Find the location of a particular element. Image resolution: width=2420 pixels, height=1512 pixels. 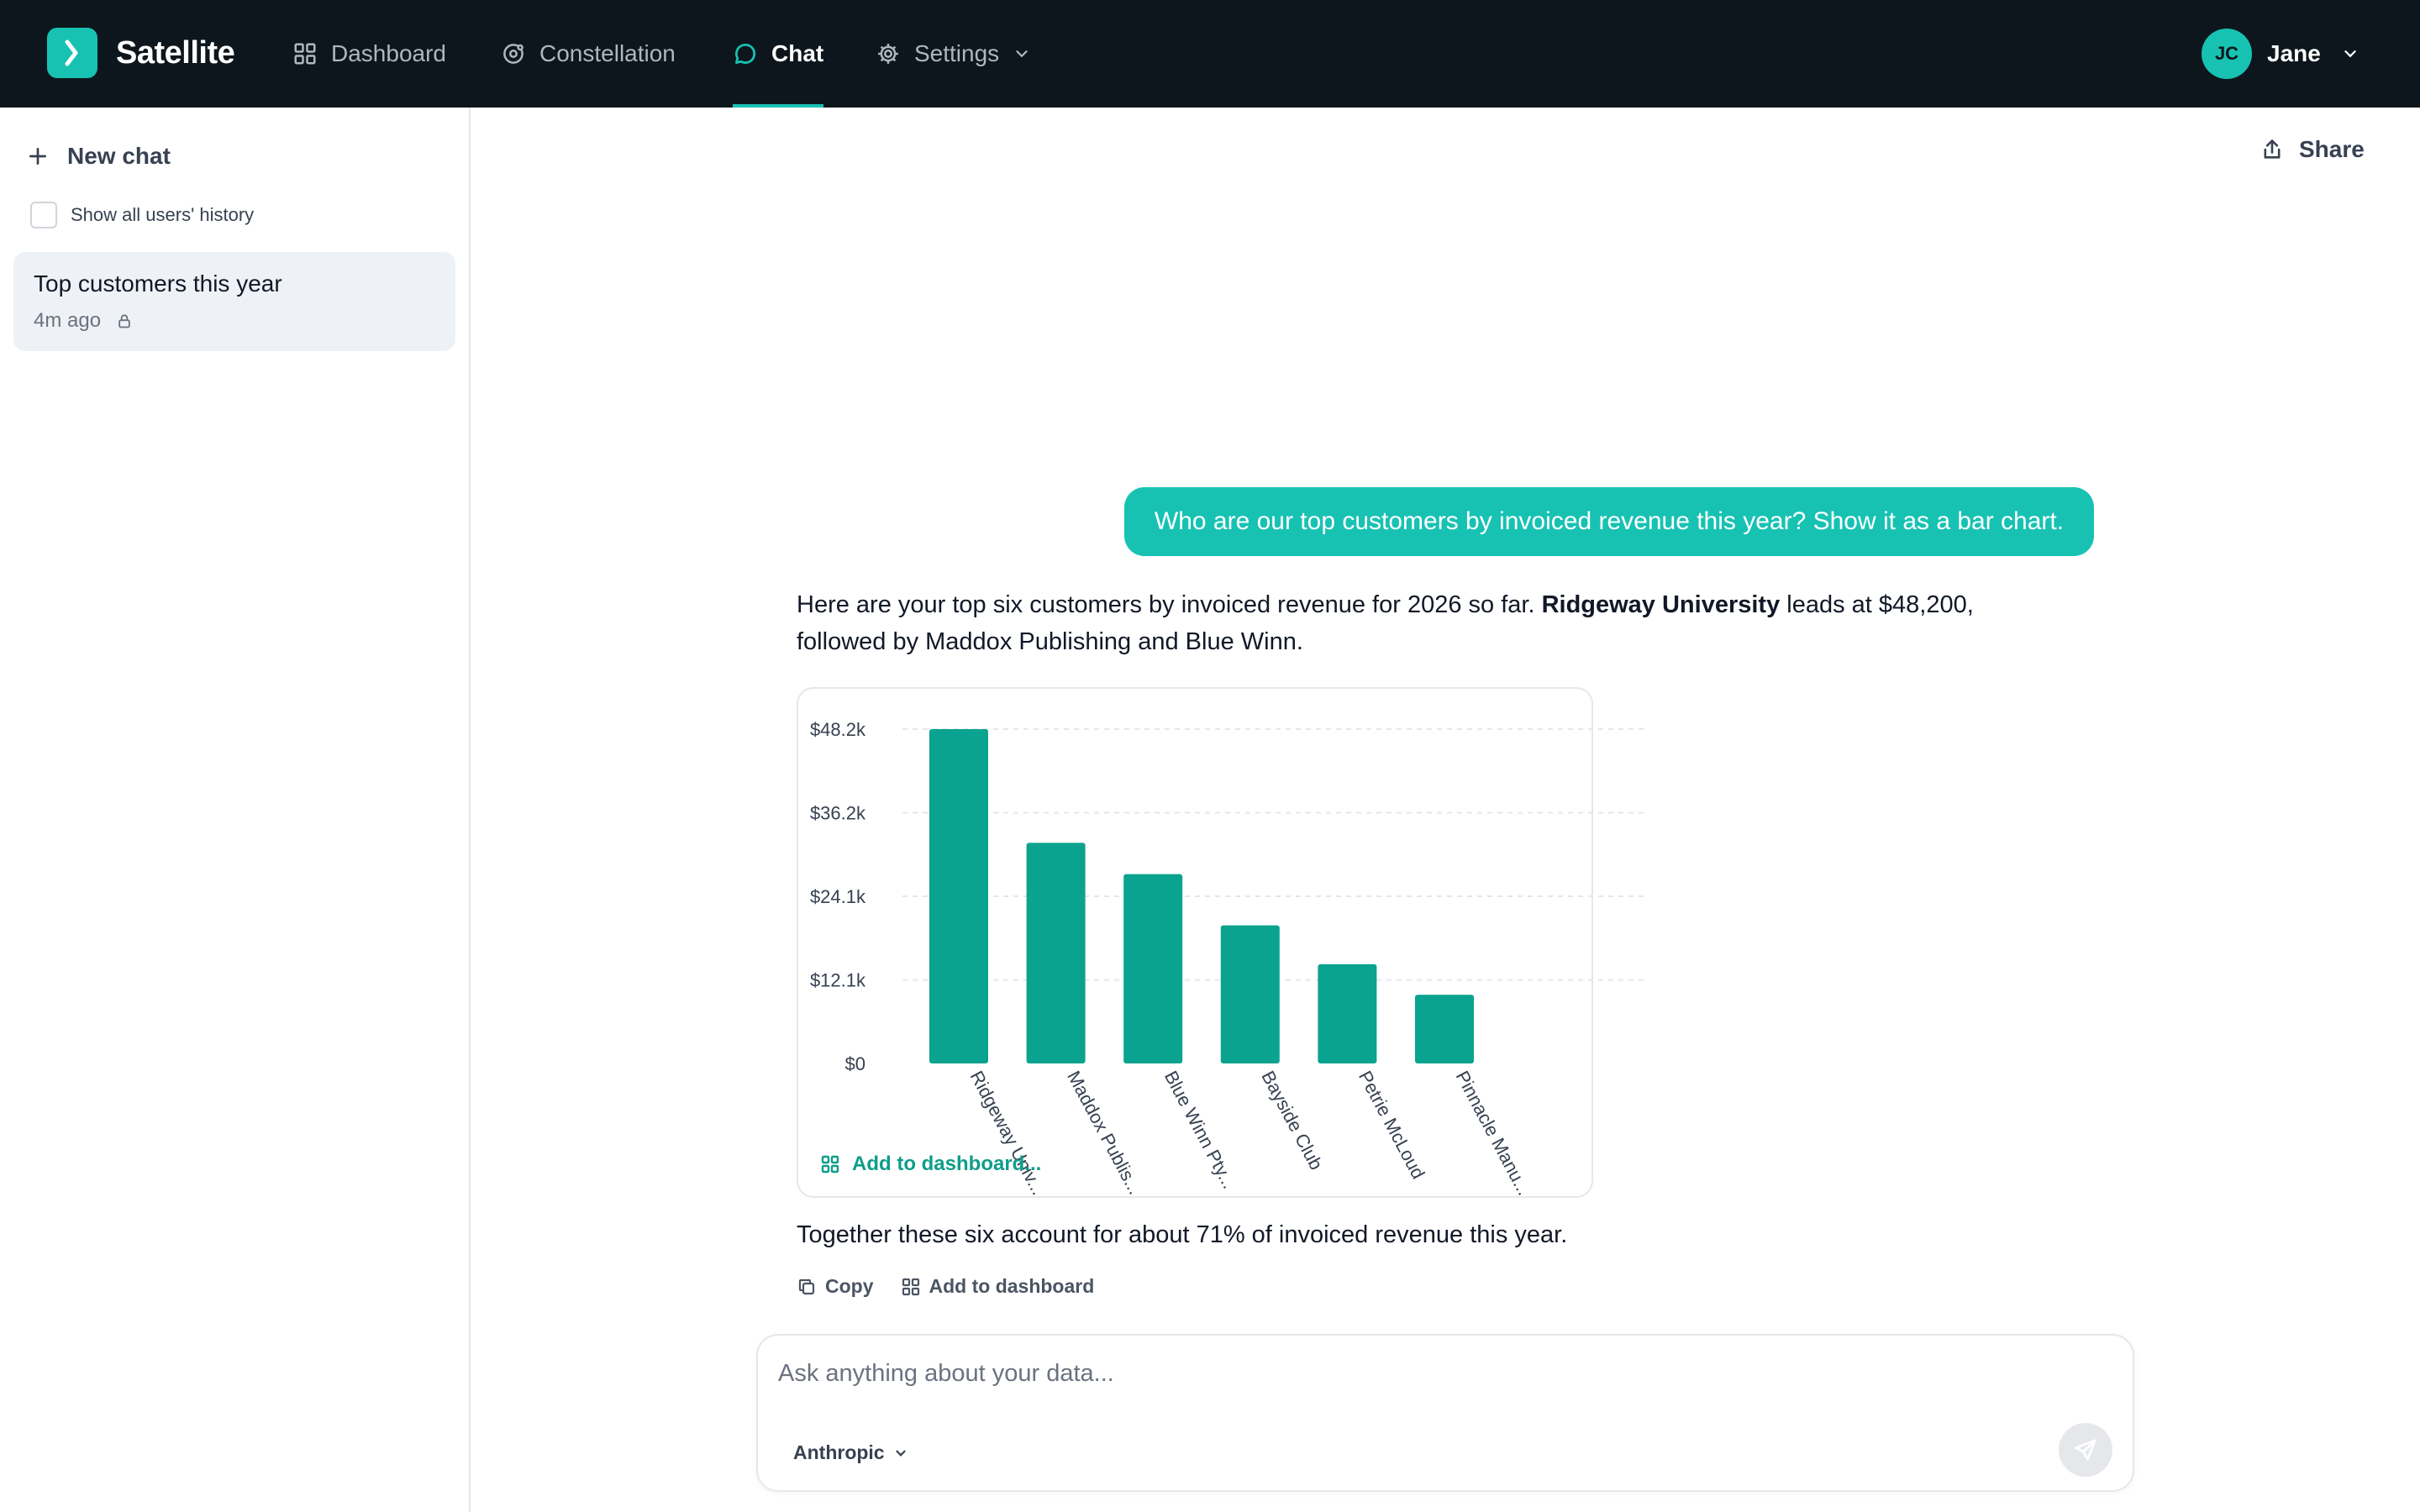

chat-bubble-icon is located at coordinates (746, 53).